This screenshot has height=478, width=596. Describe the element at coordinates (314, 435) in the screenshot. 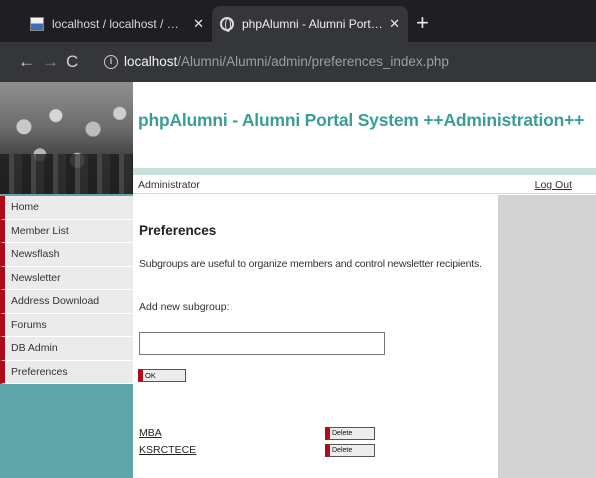

I see `list-item: MBA Delete` at that location.